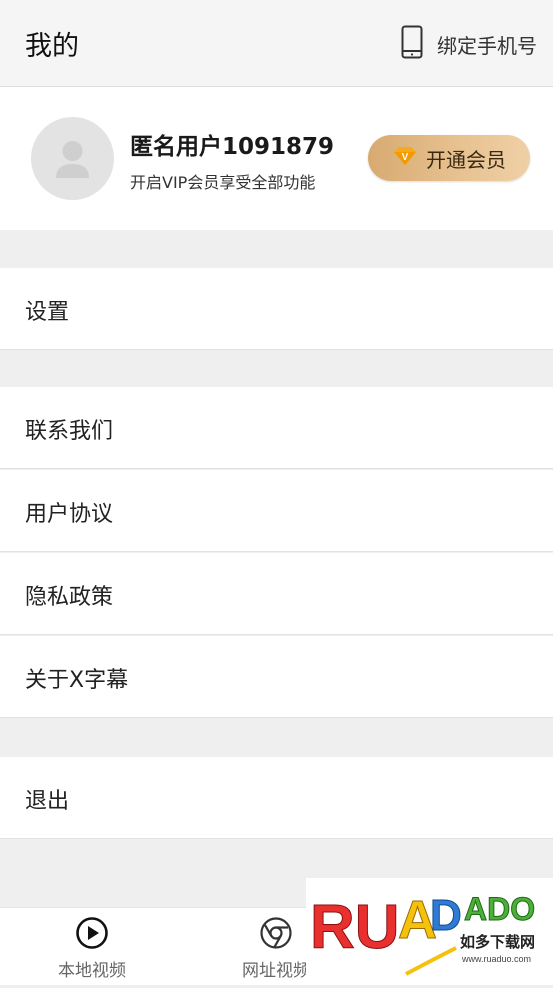  I want to click on menu-item-about: 关于X字幕, so click(276, 677).